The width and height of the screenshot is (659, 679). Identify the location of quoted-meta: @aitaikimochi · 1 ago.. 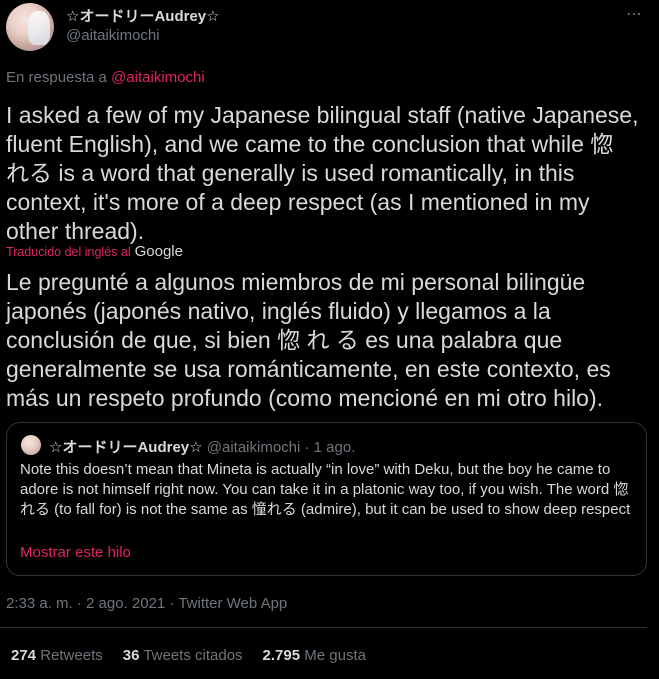
(281, 447).